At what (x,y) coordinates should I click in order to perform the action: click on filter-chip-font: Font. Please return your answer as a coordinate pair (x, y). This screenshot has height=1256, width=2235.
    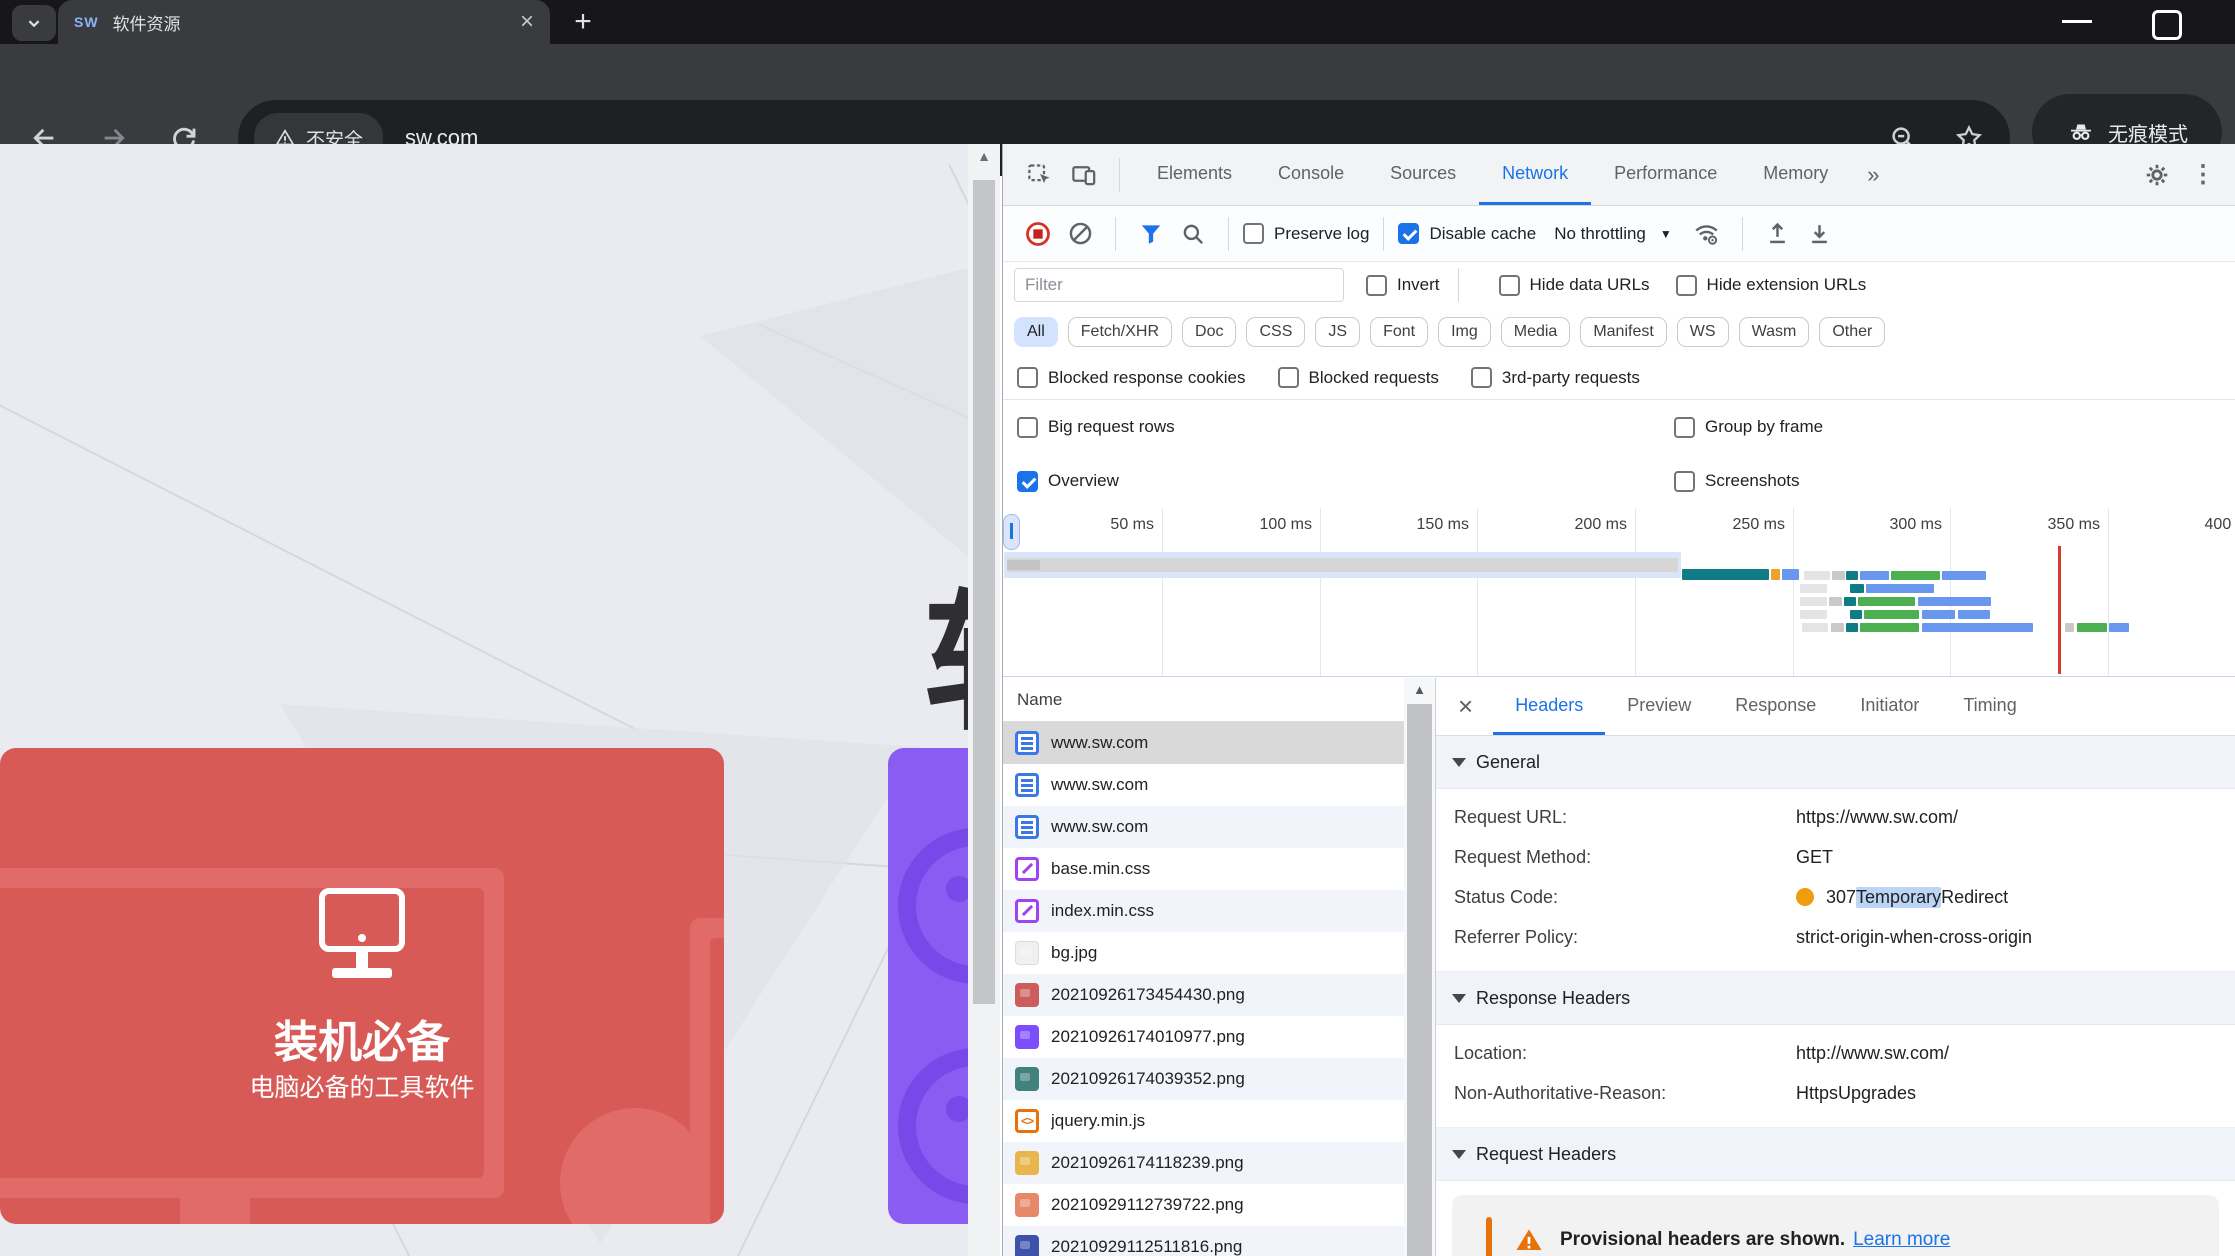
    Looking at the image, I should click on (1399, 332).